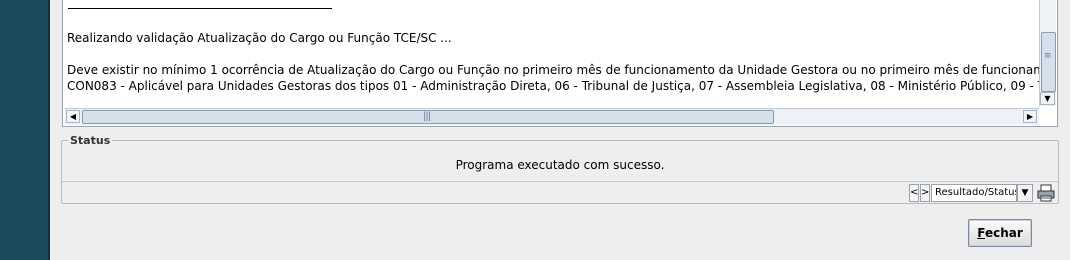  I want to click on scroll-right-arrow-icon: ▶, so click(1030, 116).